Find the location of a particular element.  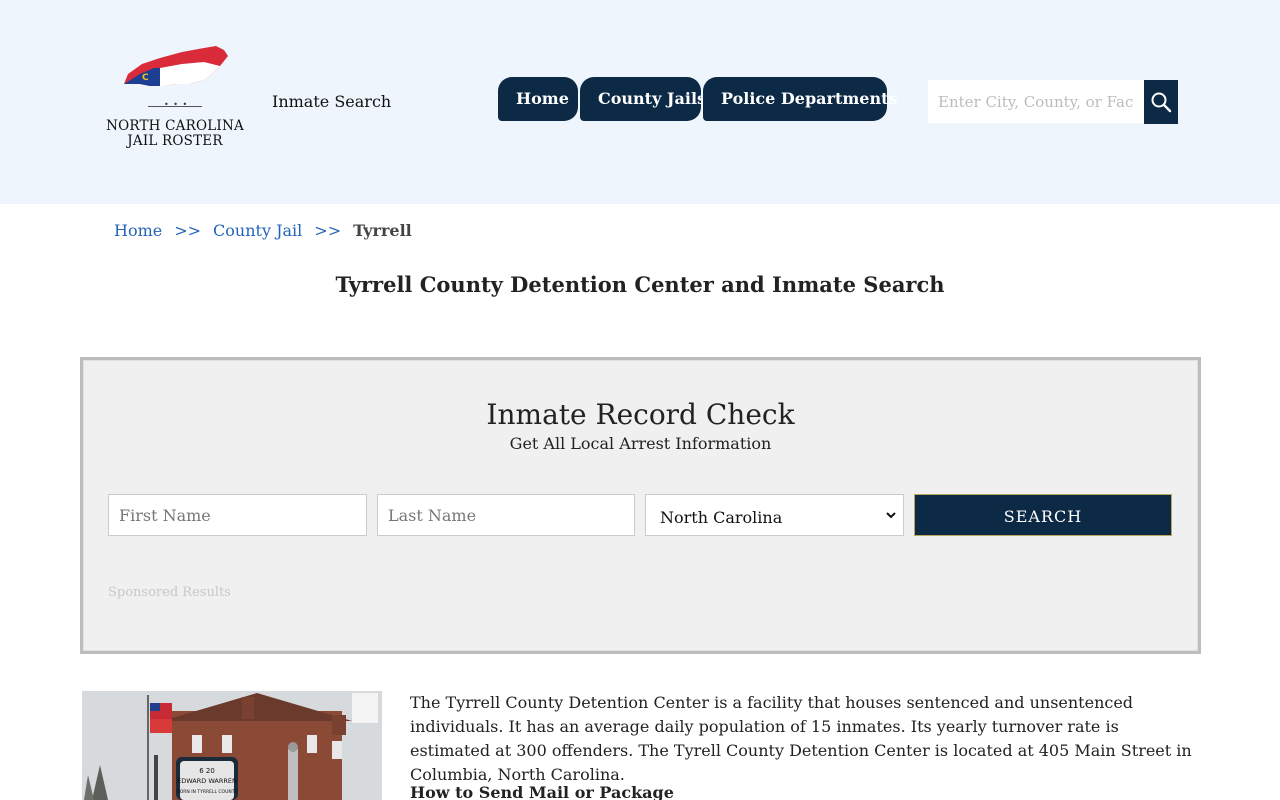

svg-text: C is located at coordinates (145, 78).